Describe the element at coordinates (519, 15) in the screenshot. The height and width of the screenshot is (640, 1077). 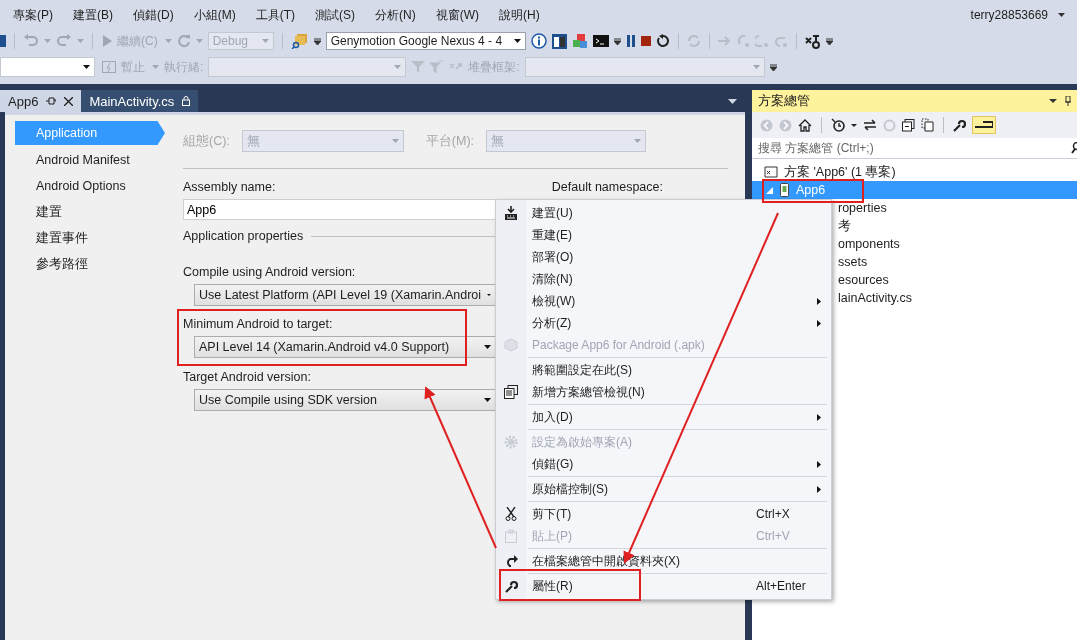
I see `menu-item: 說明(H)` at that location.